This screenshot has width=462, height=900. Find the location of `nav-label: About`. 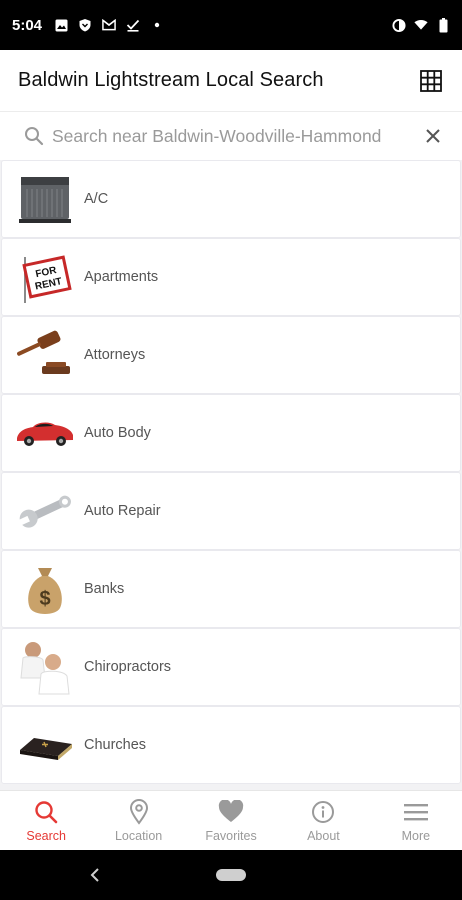

nav-label: About is located at coordinates (323, 835).